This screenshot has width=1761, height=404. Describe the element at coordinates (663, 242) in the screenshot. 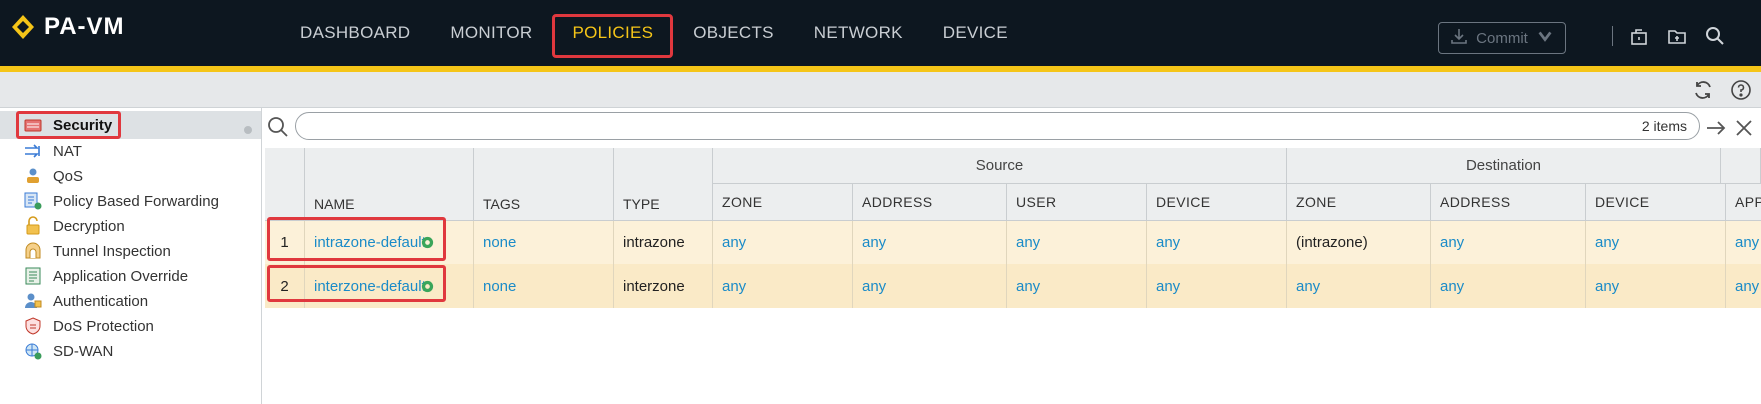

I see `type-cell: intrazone` at that location.